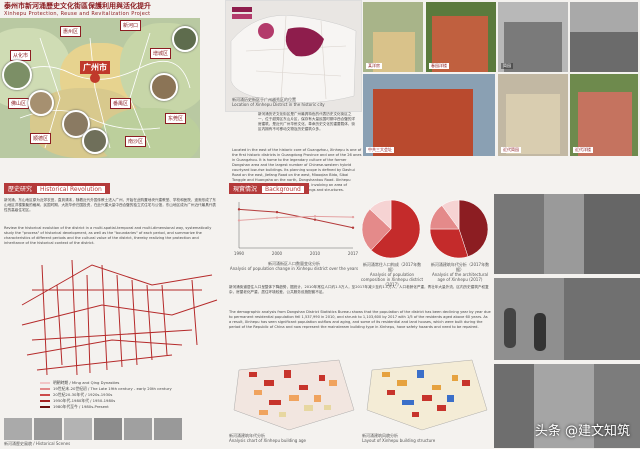 The width and height of the screenshot is (640, 449). Describe the element at coordinates (507, 66) in the screenshot. I see `photo-label: 简园` at that location.